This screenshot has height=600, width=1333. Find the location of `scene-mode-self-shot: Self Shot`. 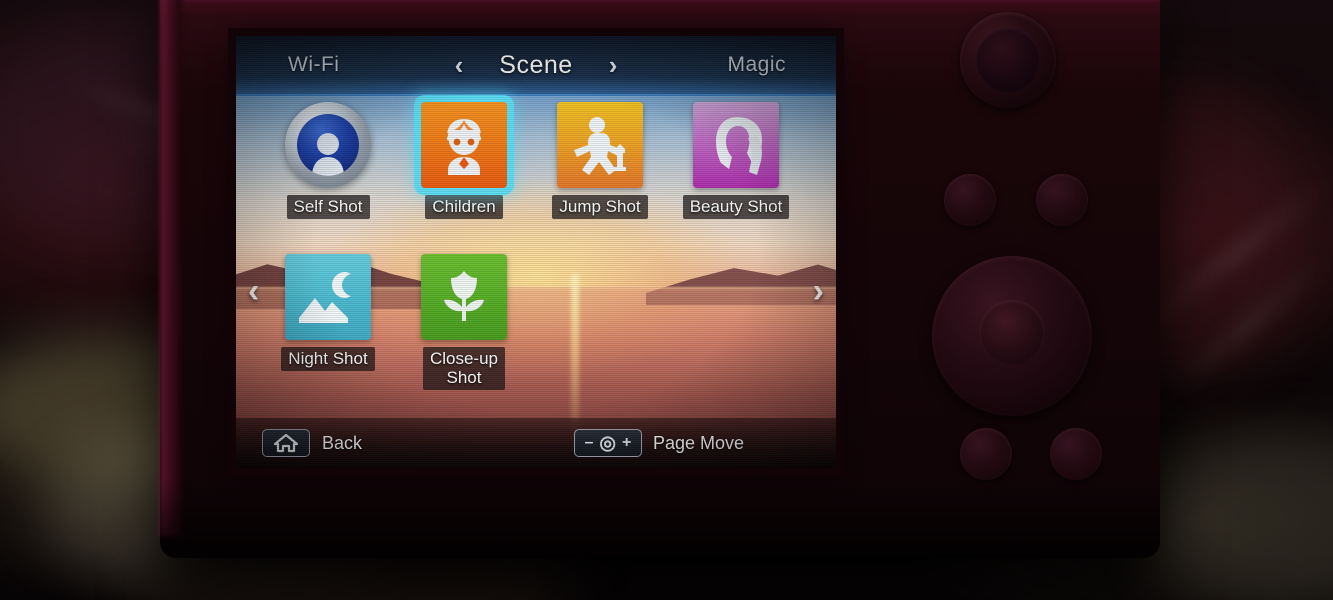

scene-mode-self-shot: Self Shot is located at coordinates (328, 161).